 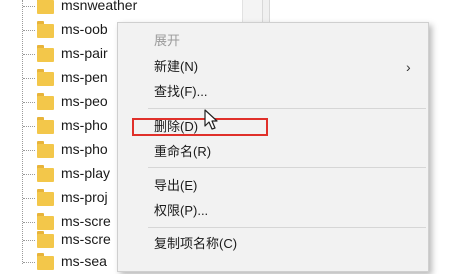 I want to click on menu-item-export: 导出(E), so click(x=175, y=186).